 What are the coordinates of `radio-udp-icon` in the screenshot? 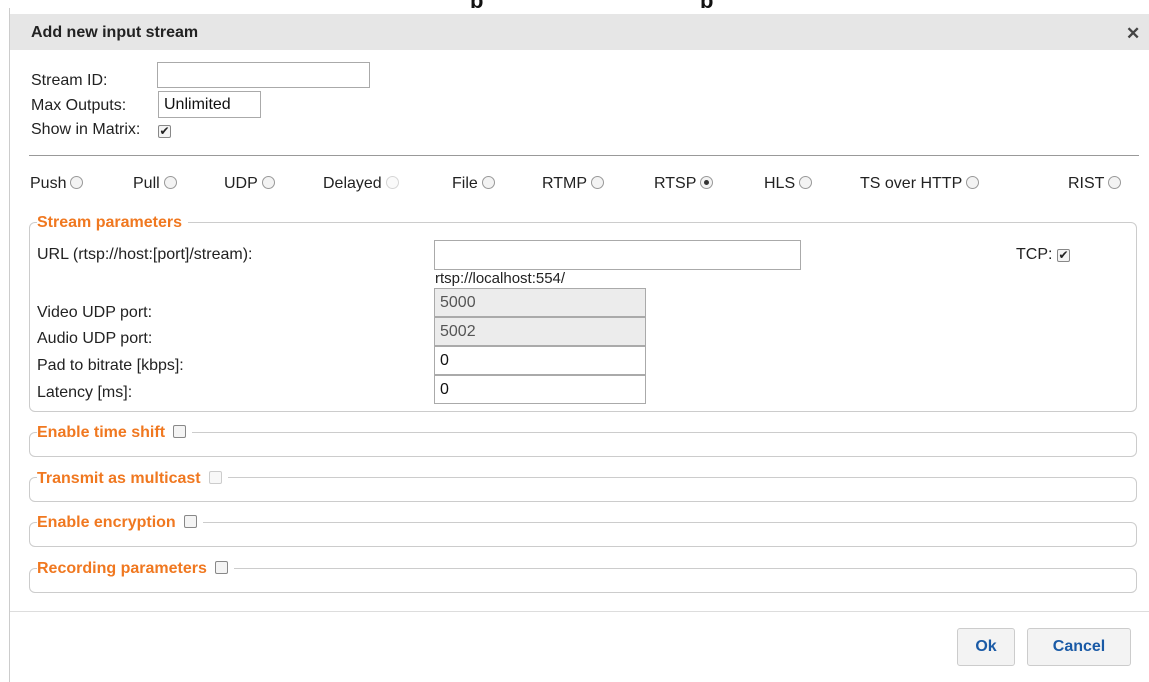 It's located at (268, 182).